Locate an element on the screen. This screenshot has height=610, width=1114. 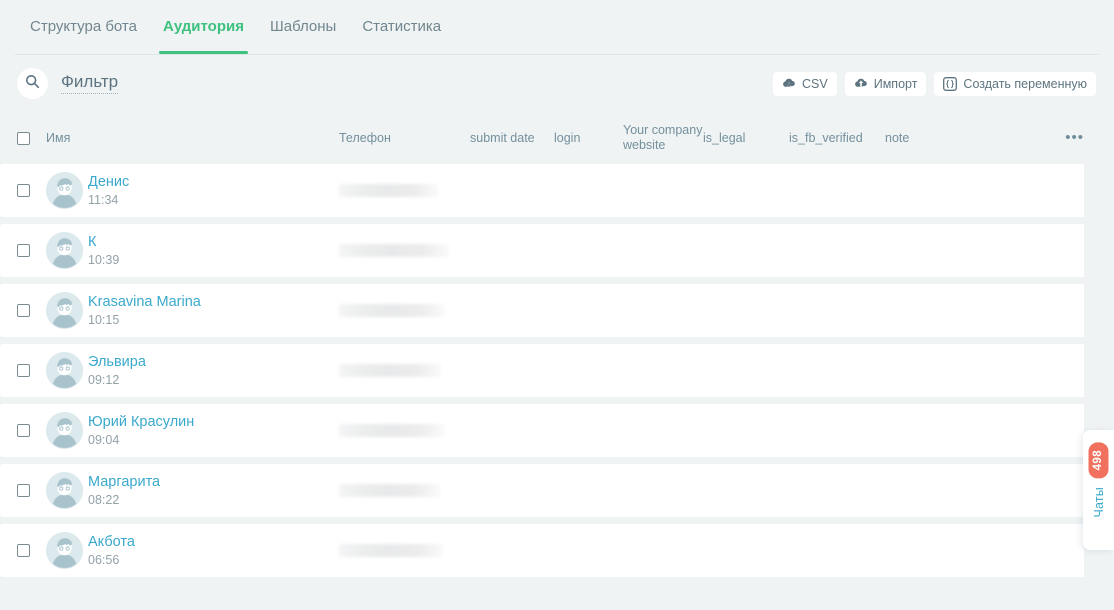
column-header-note: note is located at coordinates (925, 138).